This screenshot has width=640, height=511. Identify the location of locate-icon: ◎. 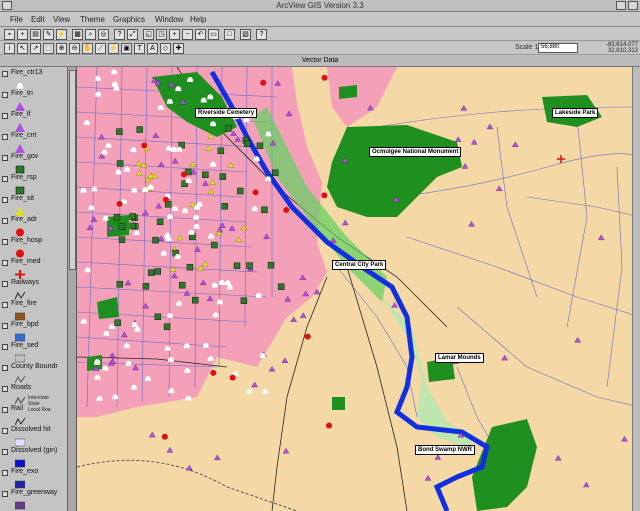
(103, 34).